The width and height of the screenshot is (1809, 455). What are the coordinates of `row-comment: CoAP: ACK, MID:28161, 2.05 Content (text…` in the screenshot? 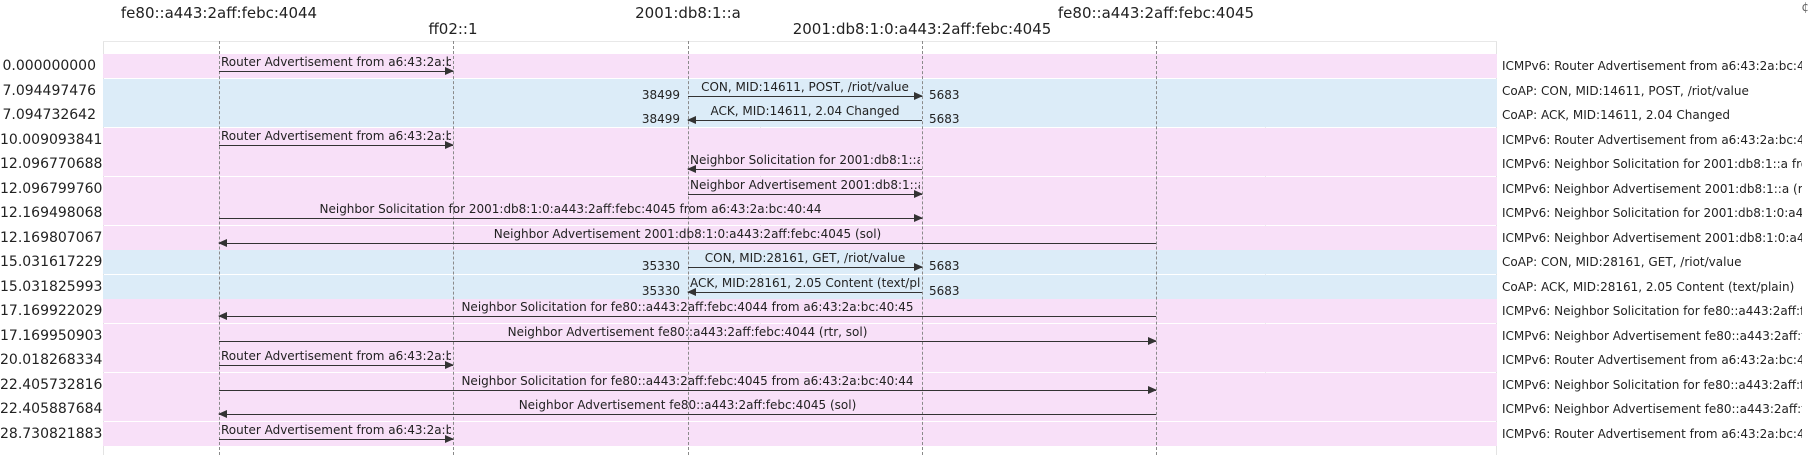 It's located at (1652, 287).